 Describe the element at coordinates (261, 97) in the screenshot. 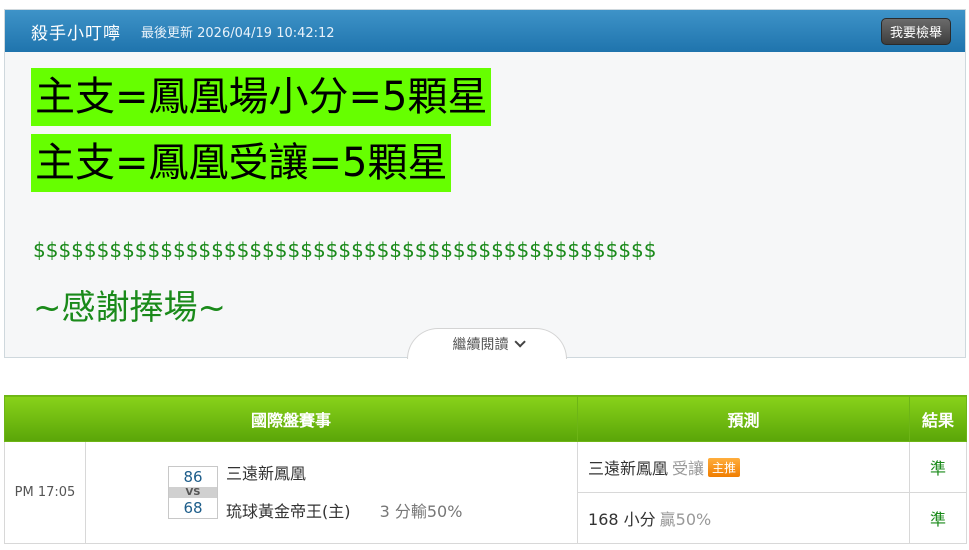

I see `highlight-line-1: 主支=鳳凰場小分=5顆星` at that location.